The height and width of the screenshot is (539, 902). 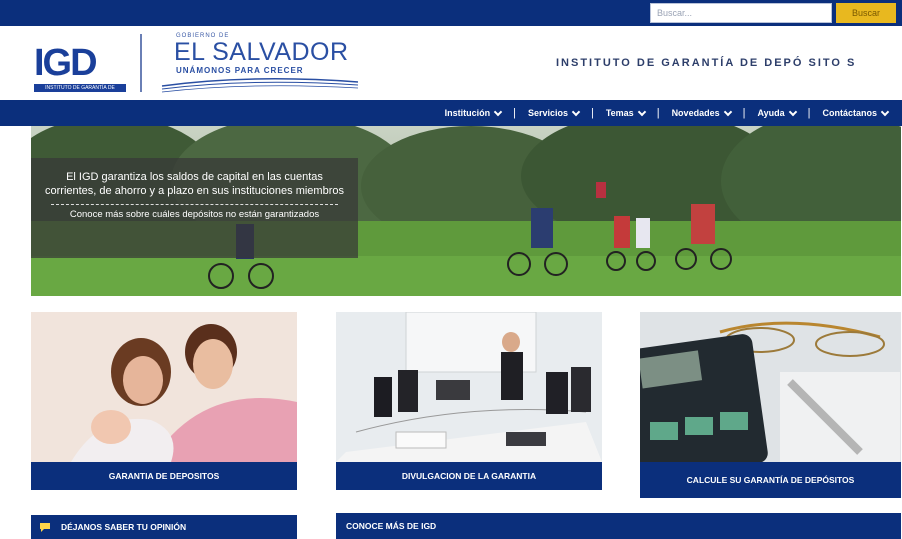 I want to click on igd-logo: IGD INSTITUTO DE GARANTÍA DE DEPÓSITOS, so click(x=80, y=70).